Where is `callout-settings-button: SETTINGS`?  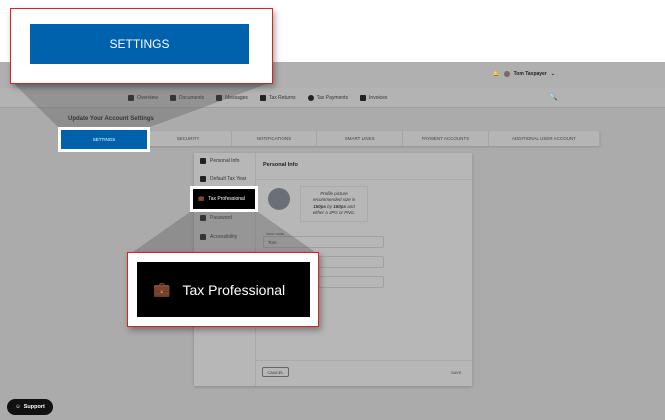 callout-settings-button: SETTINGS is located at coordinates (139, 44).